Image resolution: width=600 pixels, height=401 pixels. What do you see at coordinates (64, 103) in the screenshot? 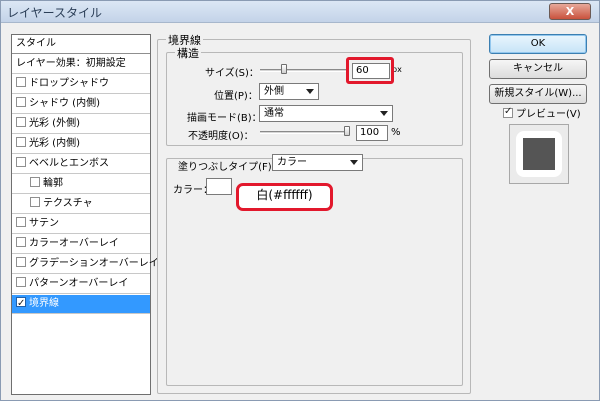
I see `style-item-label: シャドウ (内側)` at bounding box center [64, 103].